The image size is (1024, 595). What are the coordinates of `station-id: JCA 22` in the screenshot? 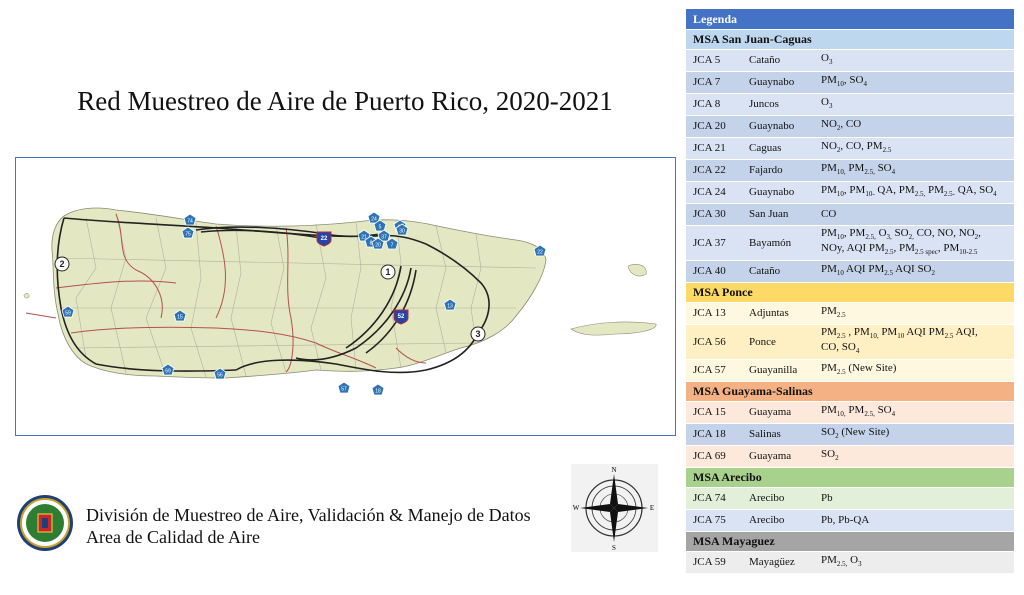 It's located at (714, 170).